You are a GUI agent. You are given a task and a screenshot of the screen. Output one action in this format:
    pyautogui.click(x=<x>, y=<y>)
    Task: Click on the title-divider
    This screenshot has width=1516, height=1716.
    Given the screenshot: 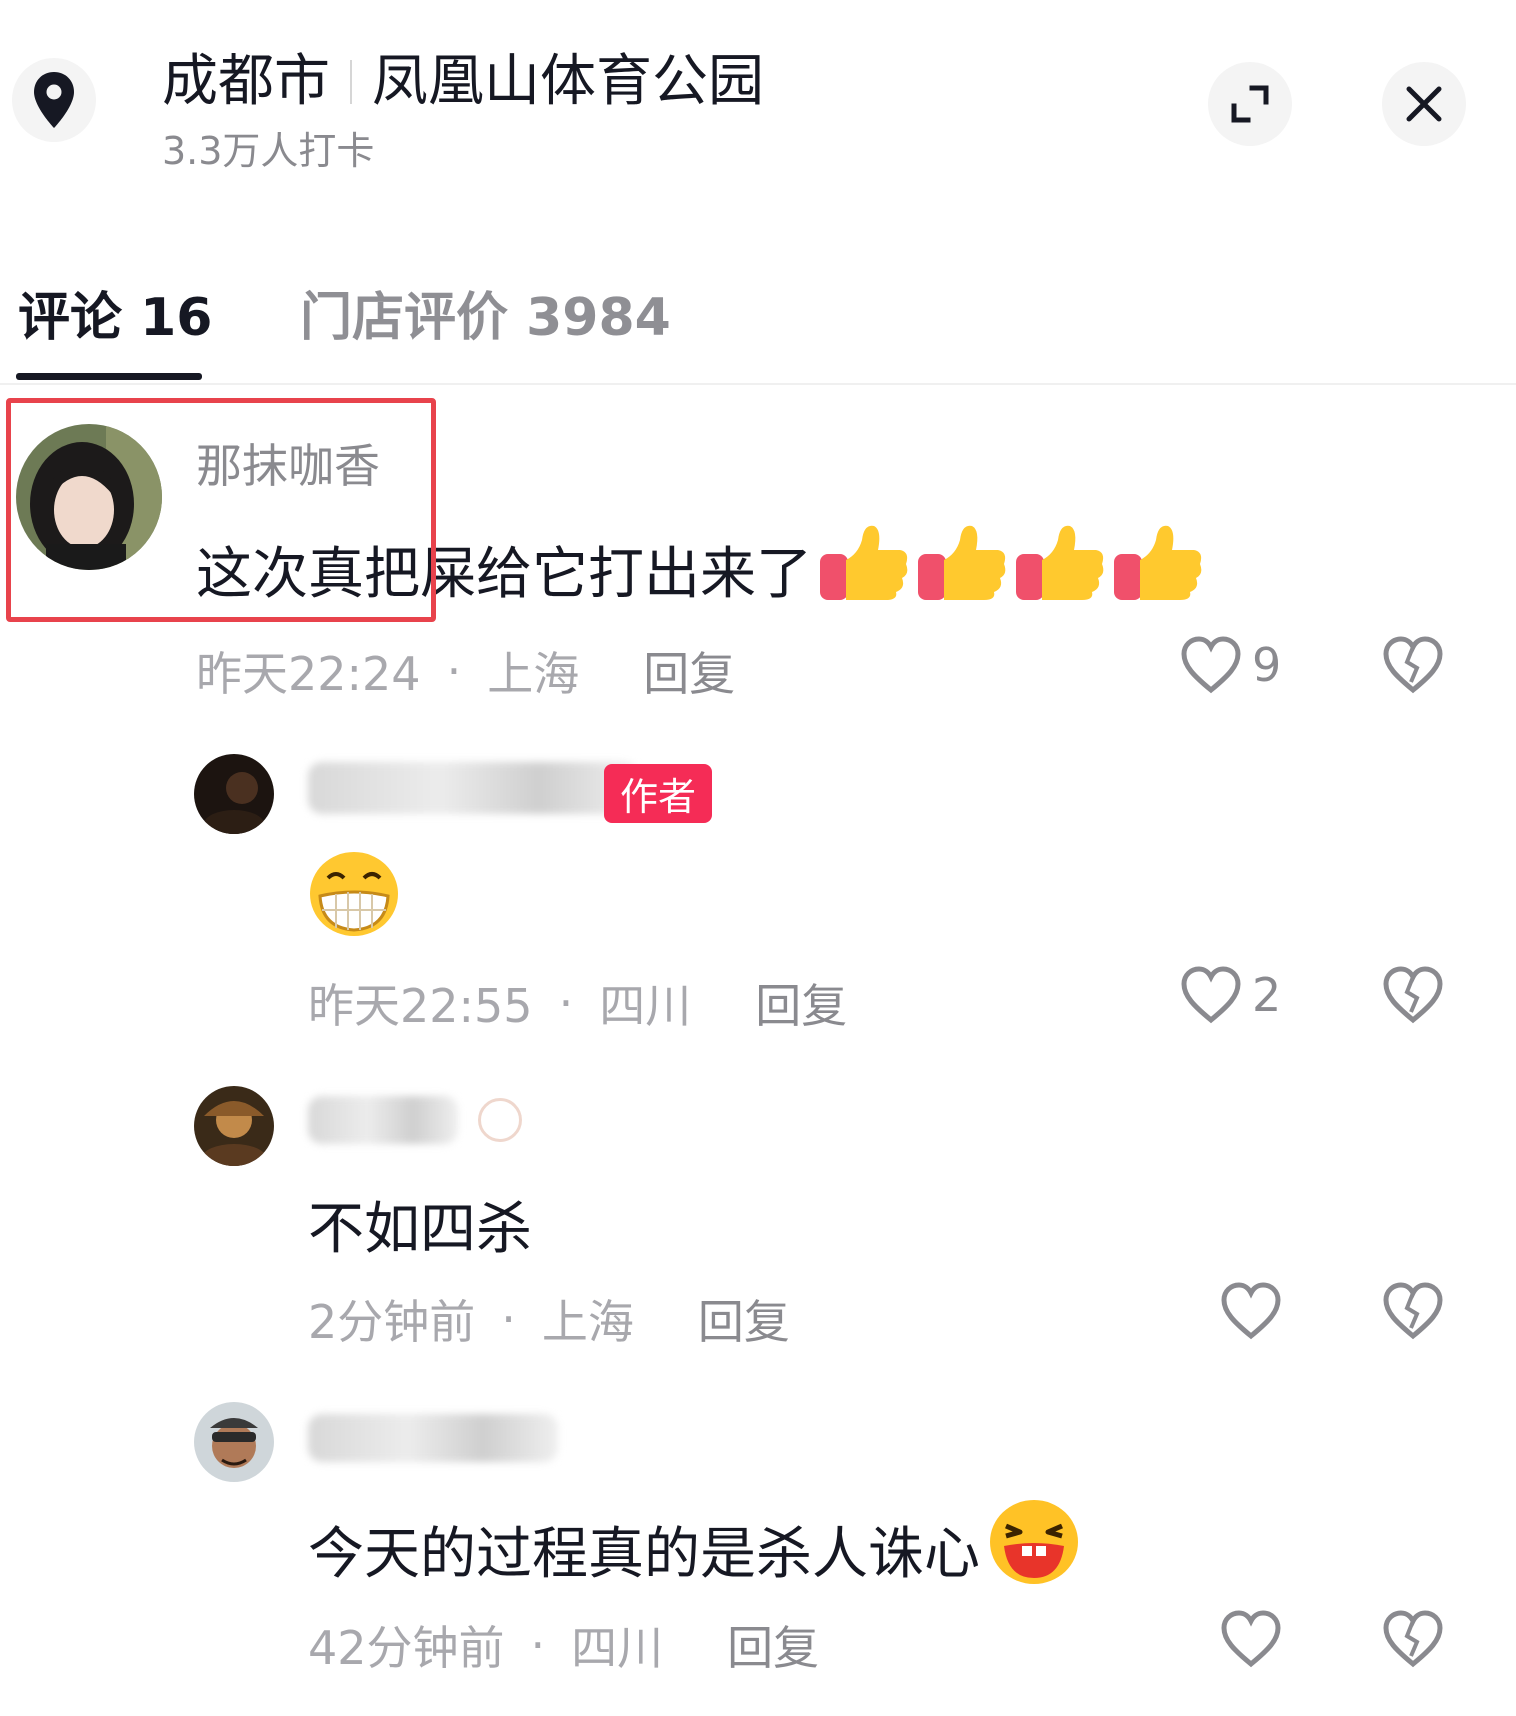 What is the action you would take?
    pyautogui.click(x=351, y=82)
    